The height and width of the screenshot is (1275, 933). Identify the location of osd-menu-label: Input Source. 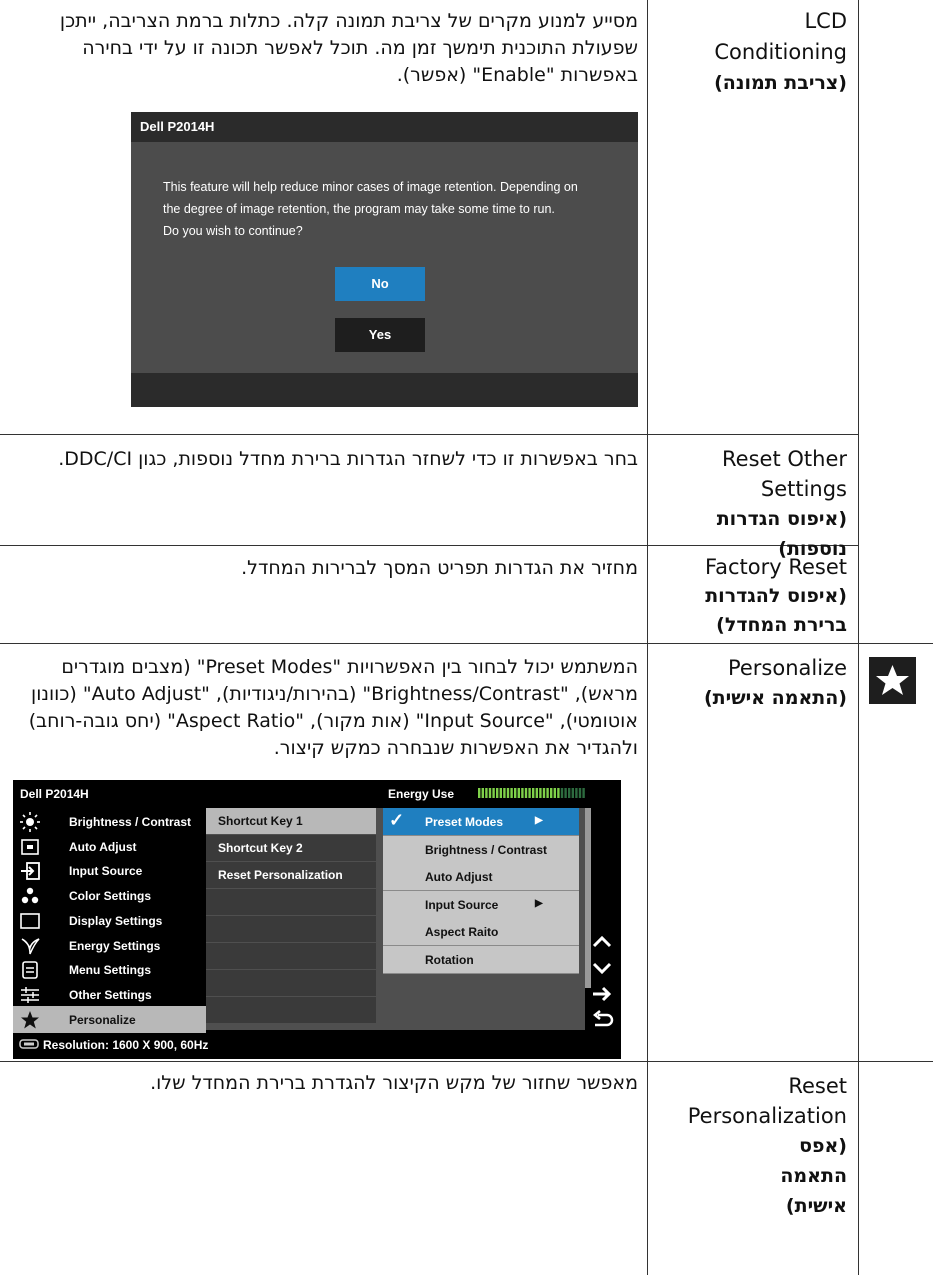
(106, 871).